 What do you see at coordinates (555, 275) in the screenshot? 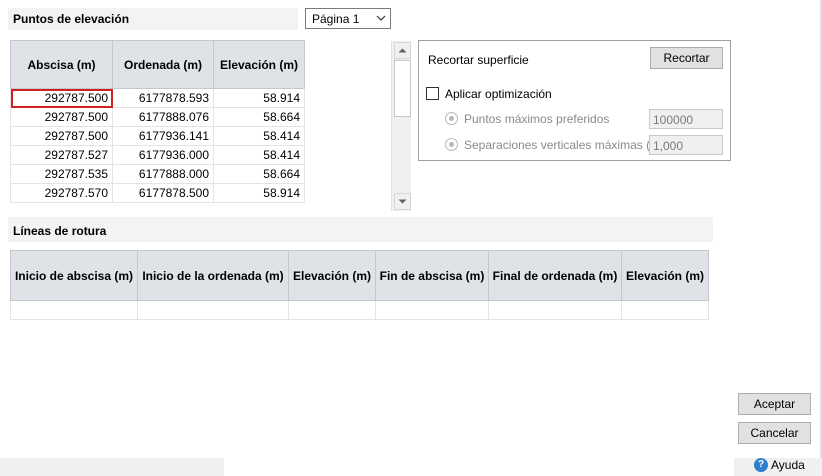
I see `column-header-end-ordinate: Final de ordenada (m)` at bounding box center [555, 275].